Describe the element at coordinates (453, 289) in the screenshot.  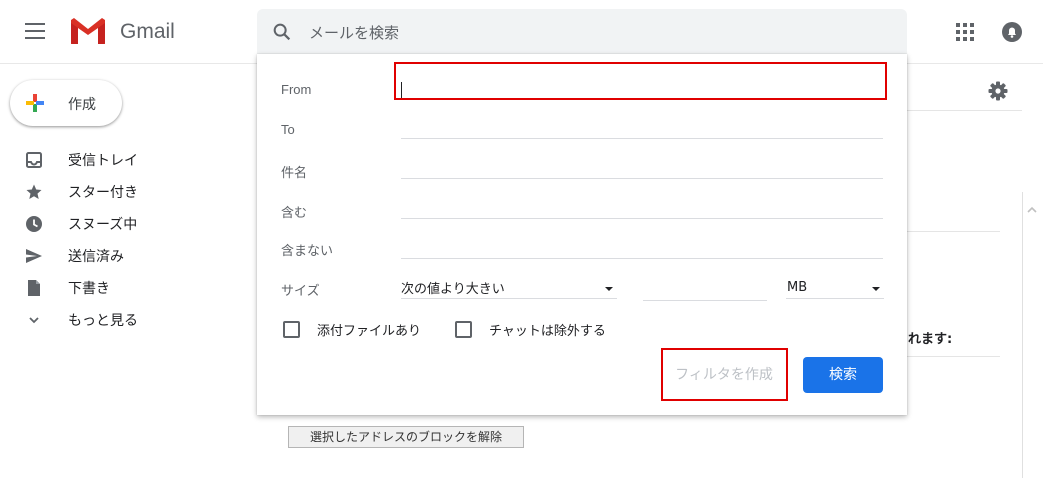
I see `size-operator-value: 次の値より大きい` at that location.